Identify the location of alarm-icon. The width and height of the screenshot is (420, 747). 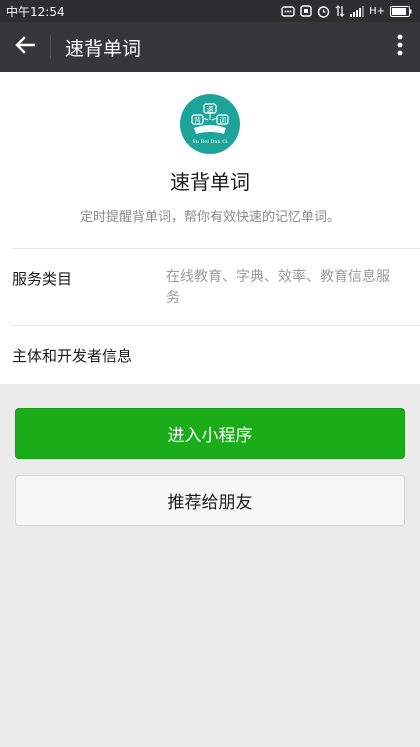
(323, 11).